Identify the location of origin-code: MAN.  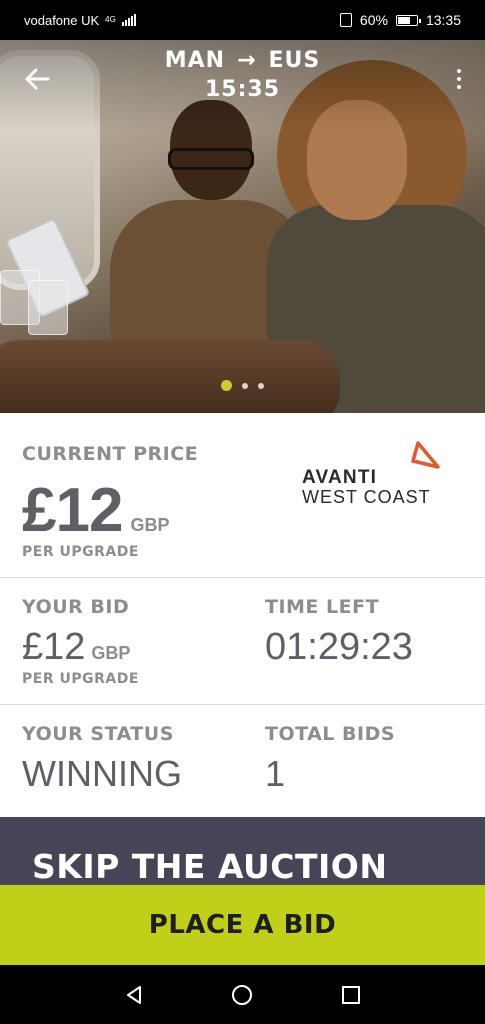
(195, 60).